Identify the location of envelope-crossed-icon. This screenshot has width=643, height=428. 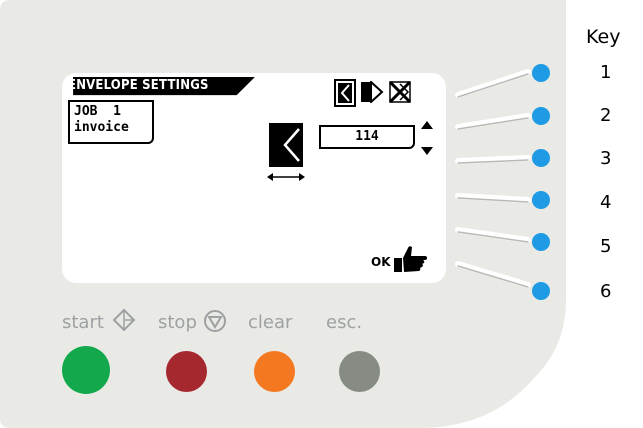
(400, 92).